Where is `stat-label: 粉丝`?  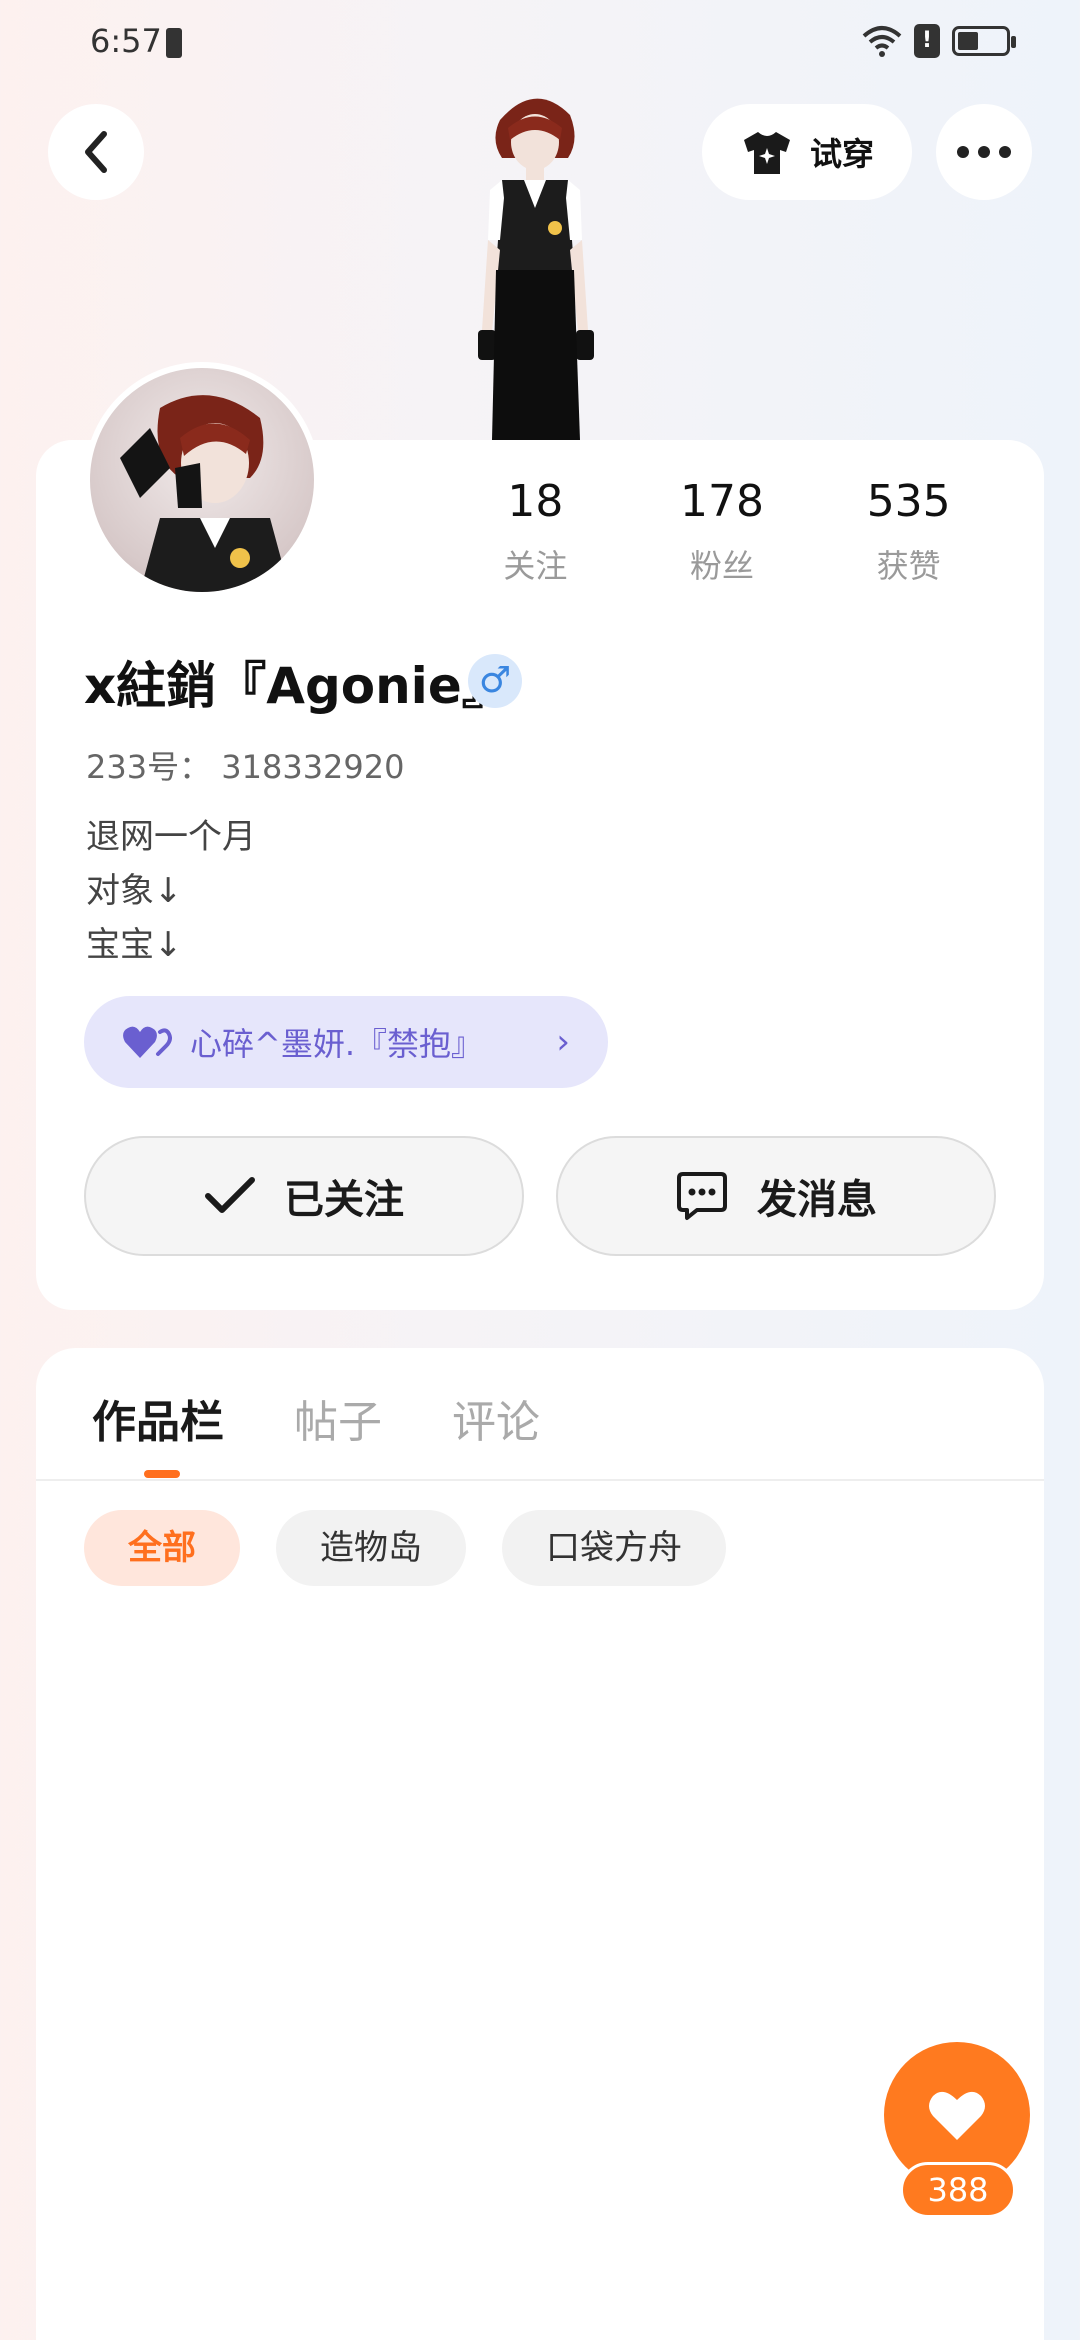
stat-label: 粉丝 is located at coordinates (722, 566).